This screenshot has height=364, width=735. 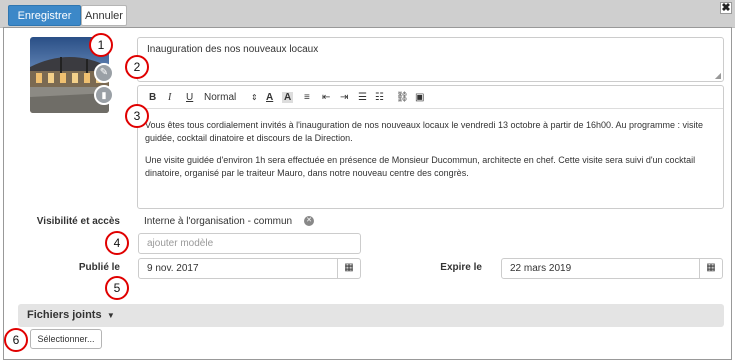 I want to click on numbered-list-icon: ☷, so click(x=379, y=97).